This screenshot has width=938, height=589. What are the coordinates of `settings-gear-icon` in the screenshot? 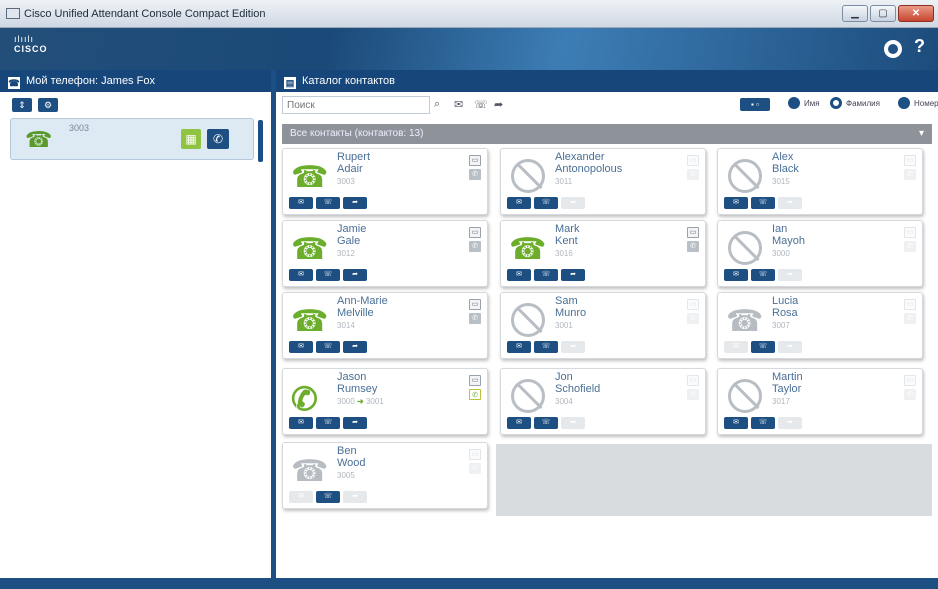 It's located at (893, 49).